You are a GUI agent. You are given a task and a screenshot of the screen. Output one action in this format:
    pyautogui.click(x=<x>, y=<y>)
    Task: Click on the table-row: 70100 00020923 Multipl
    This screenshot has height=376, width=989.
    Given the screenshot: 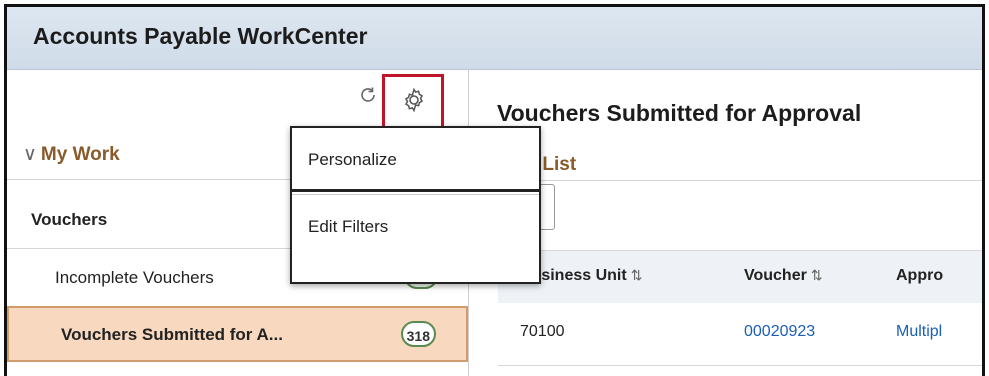 What is the action you would take?
    pyautogui.click(x=740, y=334)
    